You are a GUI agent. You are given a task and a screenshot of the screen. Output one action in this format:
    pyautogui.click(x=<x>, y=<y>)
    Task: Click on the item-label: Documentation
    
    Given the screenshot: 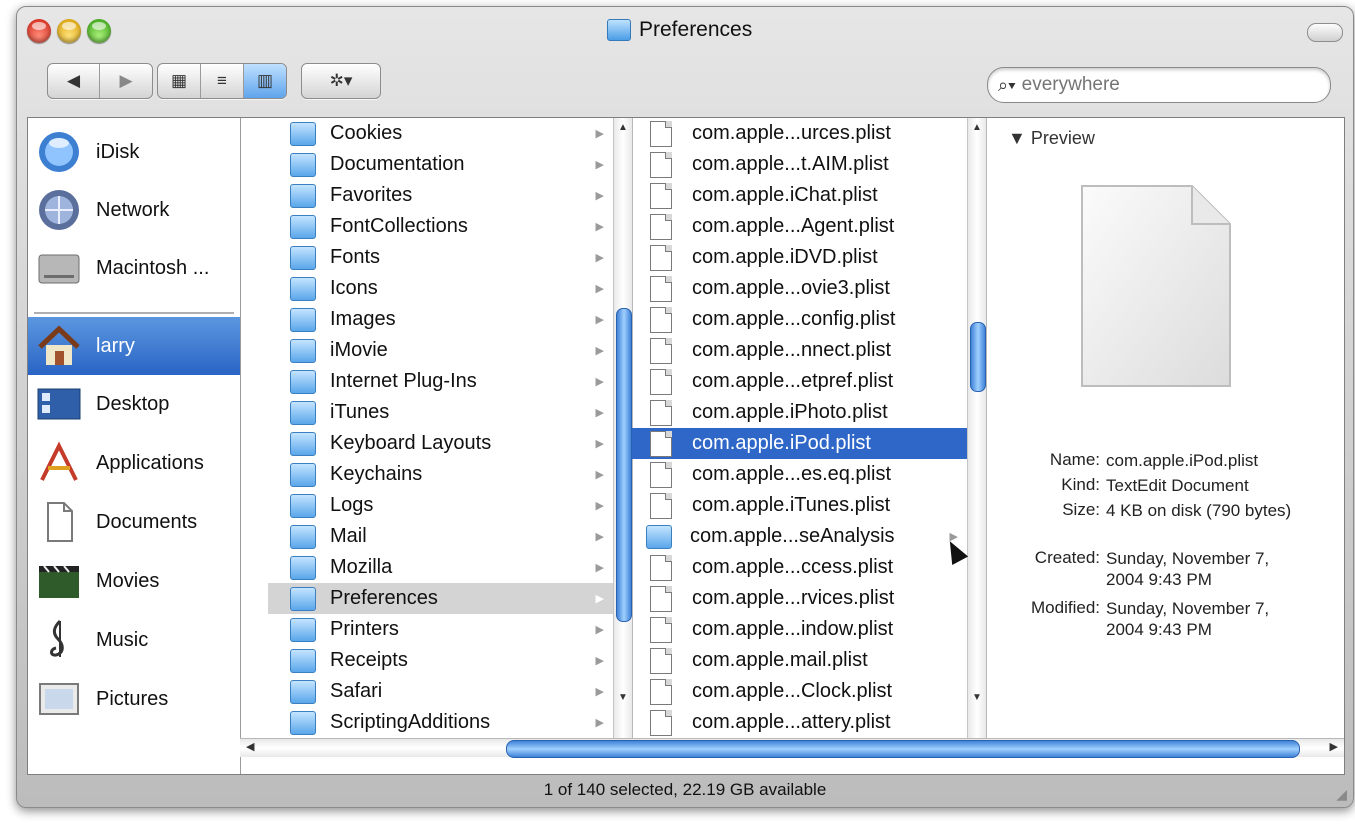 What is the action you would take?
    pyautogui.click(x=397, y=164)
    